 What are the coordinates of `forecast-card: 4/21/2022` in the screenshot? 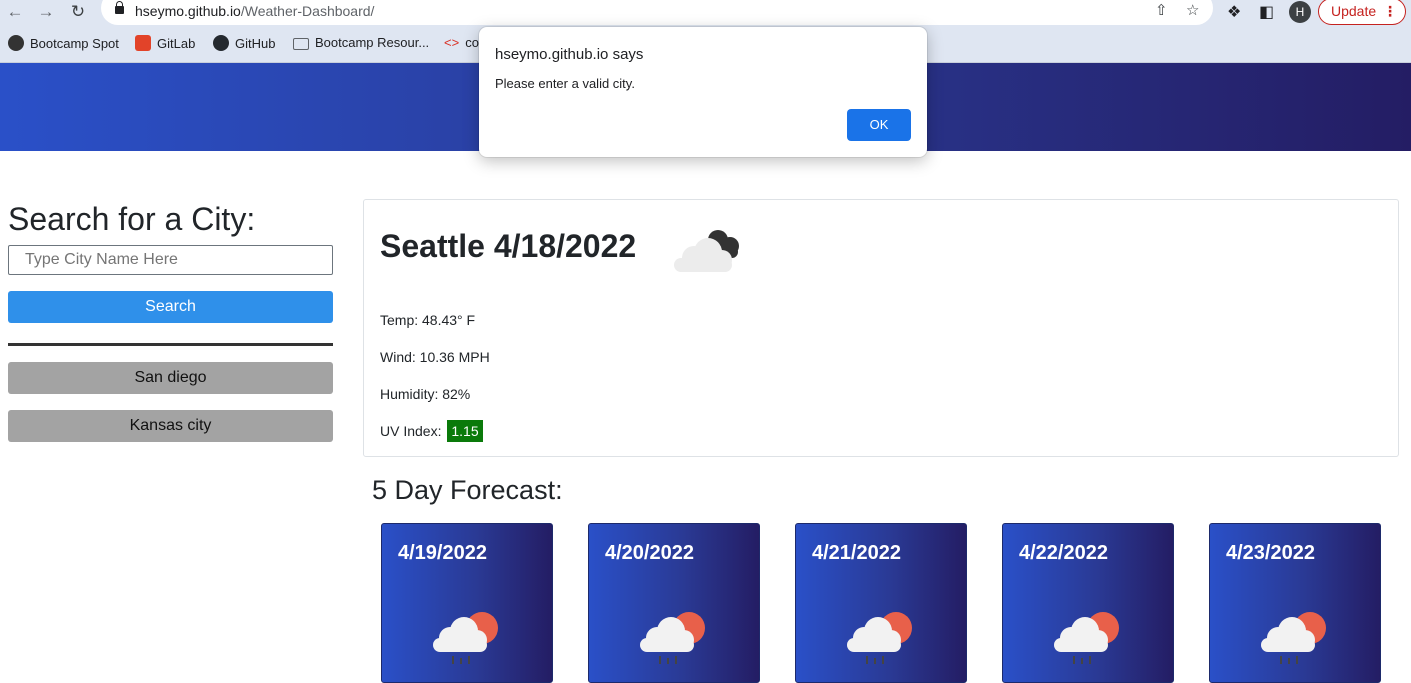 It's located at (881, 603).